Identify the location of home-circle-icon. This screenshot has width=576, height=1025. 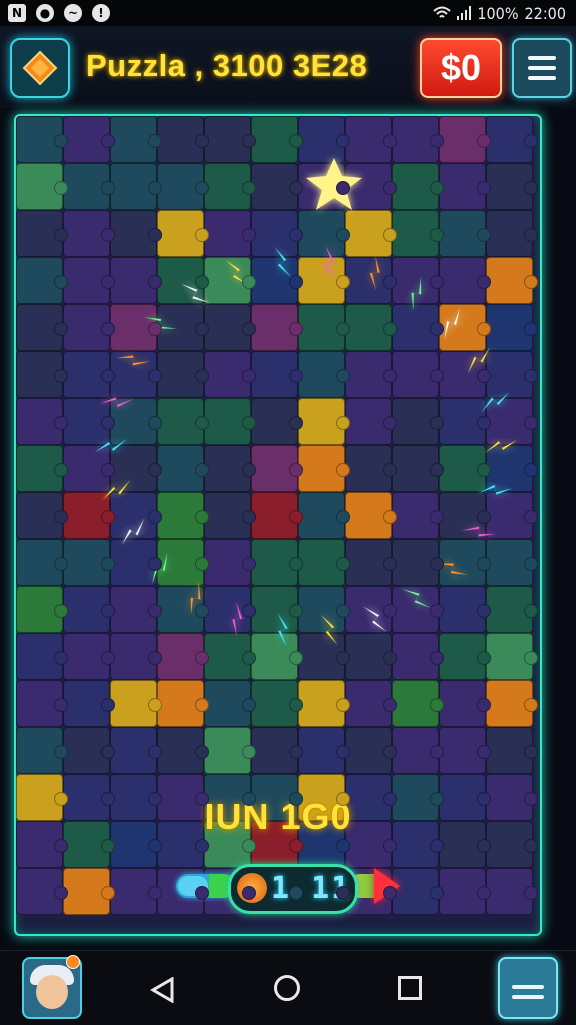
(287, 988).